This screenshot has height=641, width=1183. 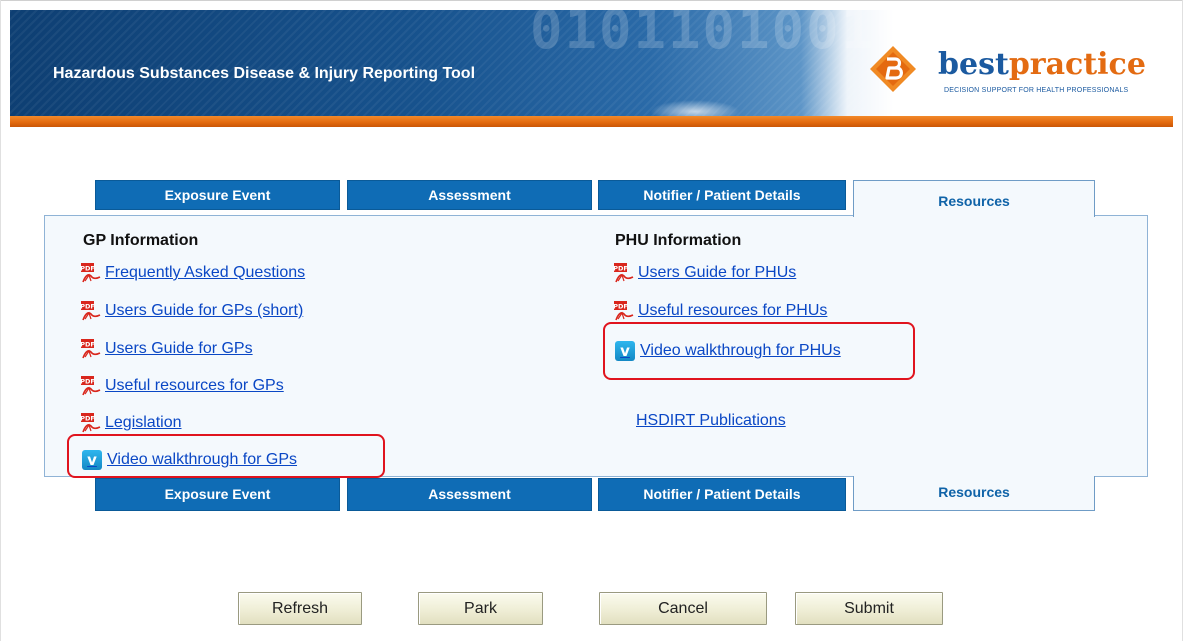 What do you see at coordinates (893, 69) in the screenshot?
I see `bestpractice-logo-mark-icon` at bounding box center [893, 69].